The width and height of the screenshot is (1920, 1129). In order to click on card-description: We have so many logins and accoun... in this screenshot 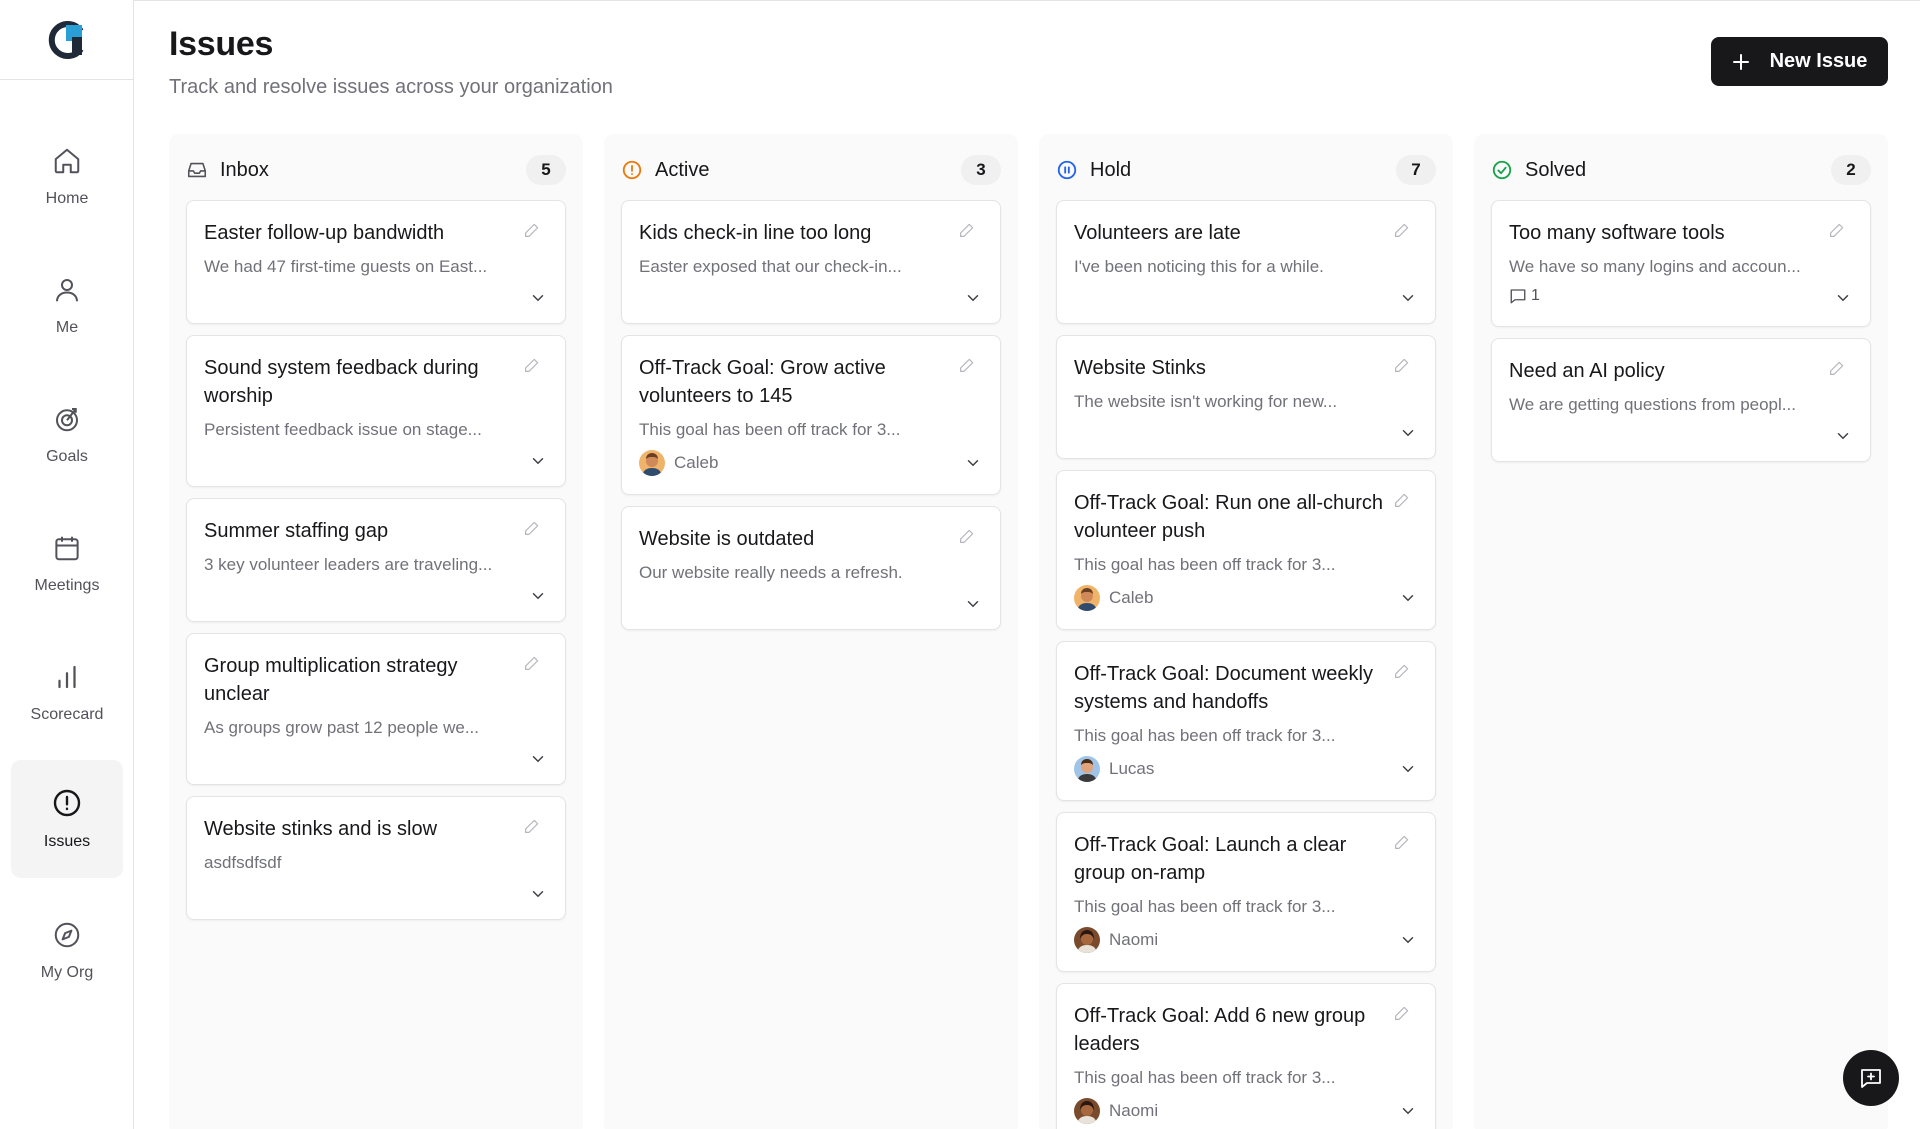, I will do `click(1655, 266)`.